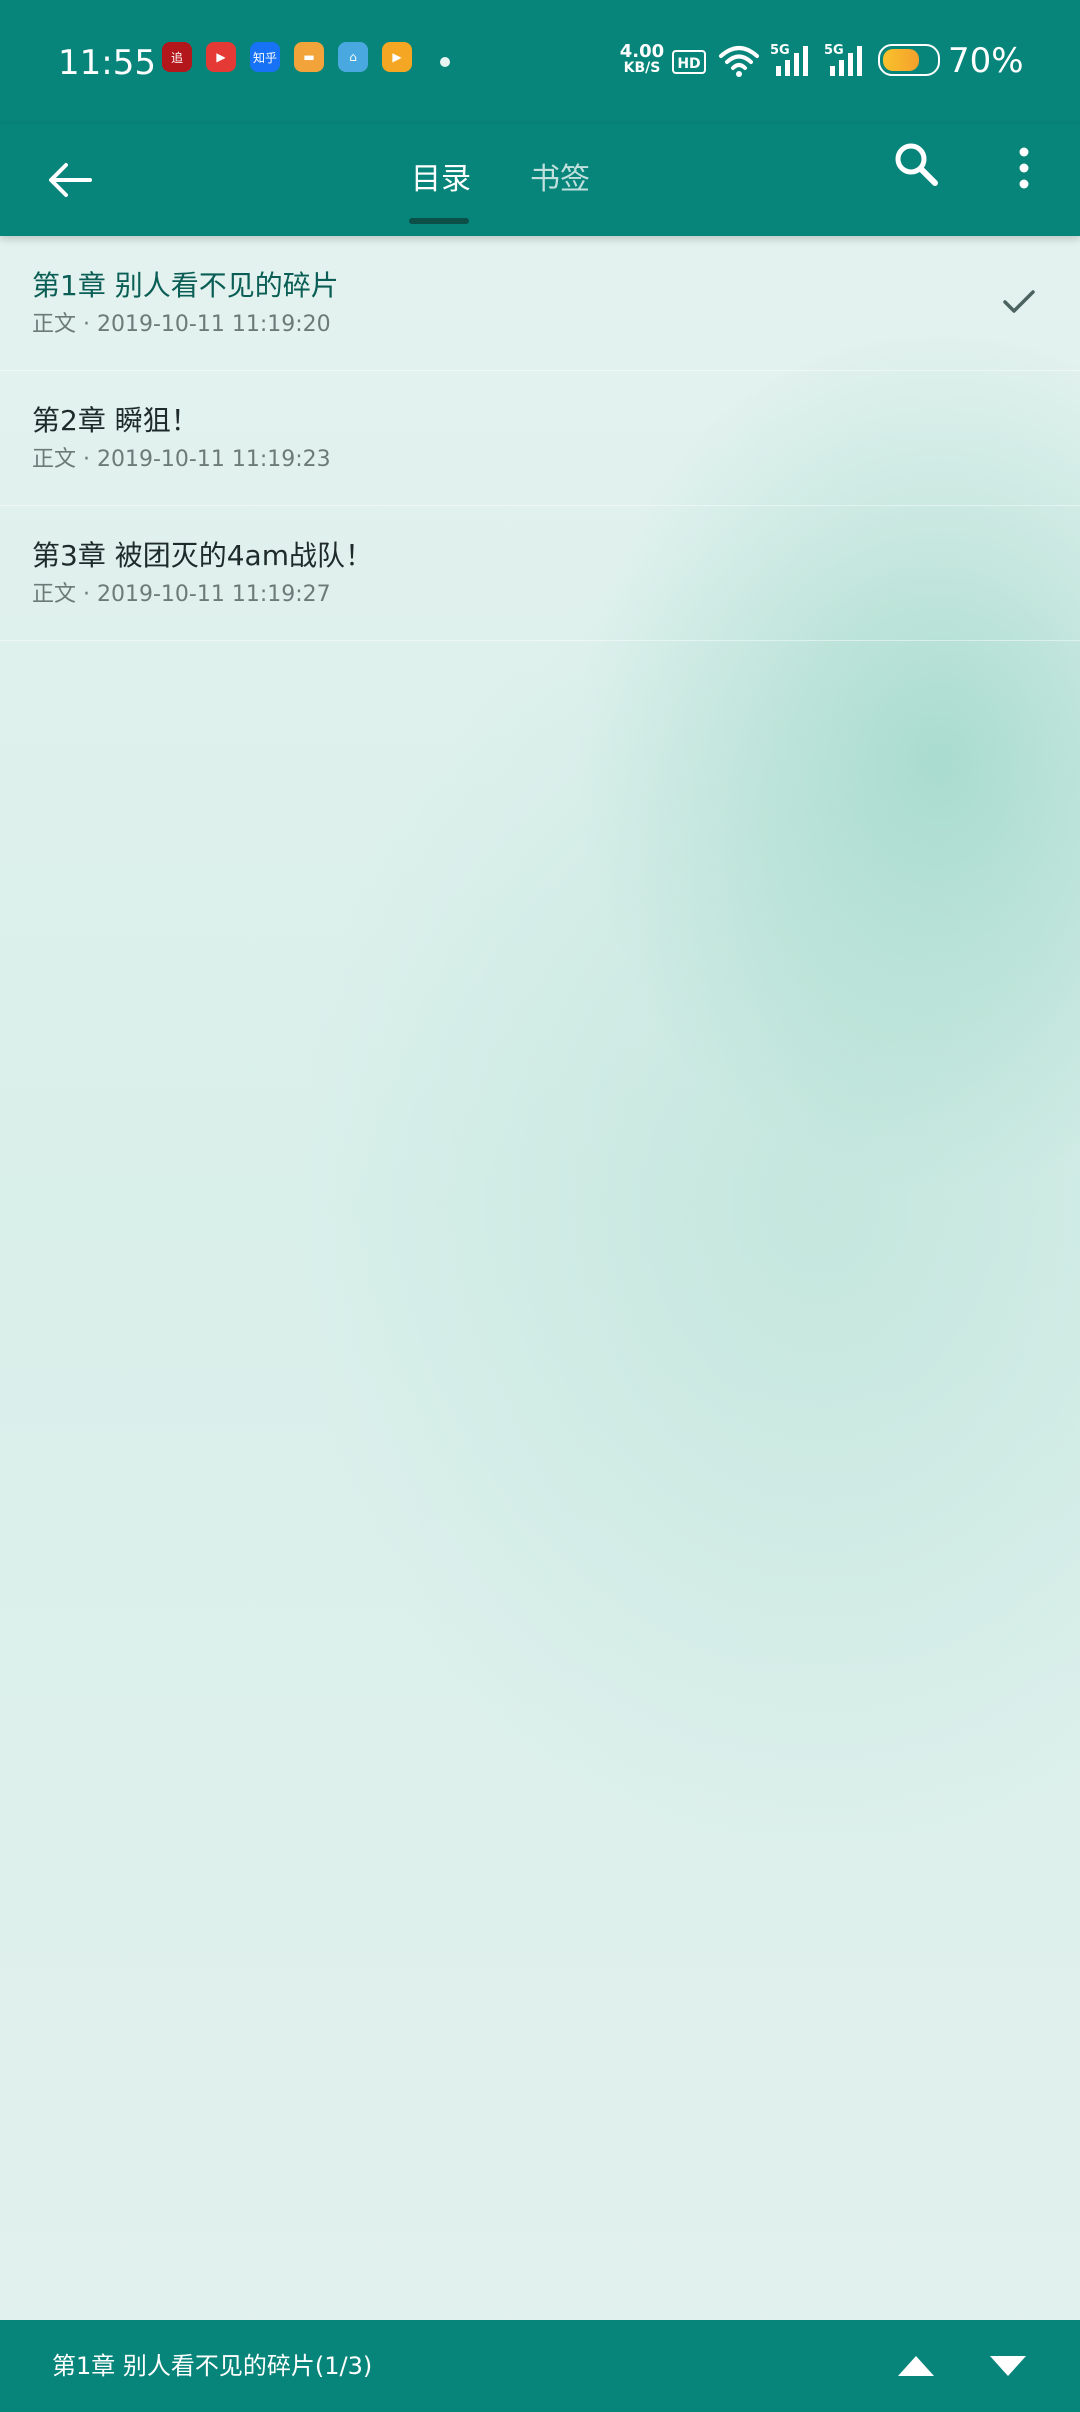 This screenshot has height=2412, width=1080. I want to click on status-time: 11:55, so click(107, 63).